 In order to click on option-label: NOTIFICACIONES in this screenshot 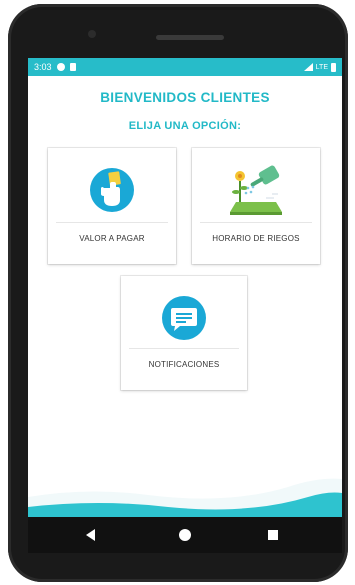, I will do `click(184, 364)`.